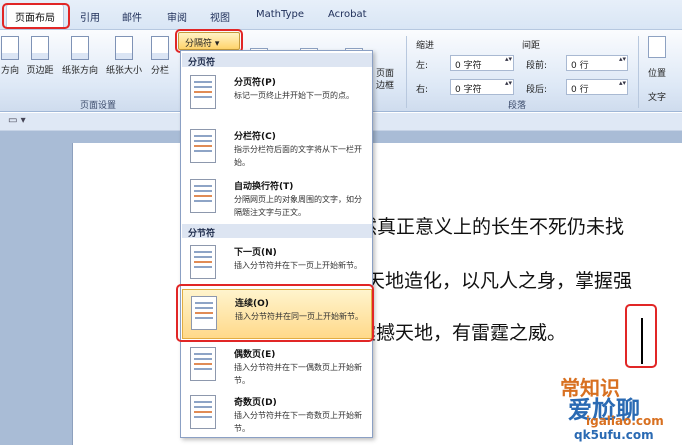 The width and height of the screenshot is (682, 445). I want to click on position-label: 位置, so click(657, 74).